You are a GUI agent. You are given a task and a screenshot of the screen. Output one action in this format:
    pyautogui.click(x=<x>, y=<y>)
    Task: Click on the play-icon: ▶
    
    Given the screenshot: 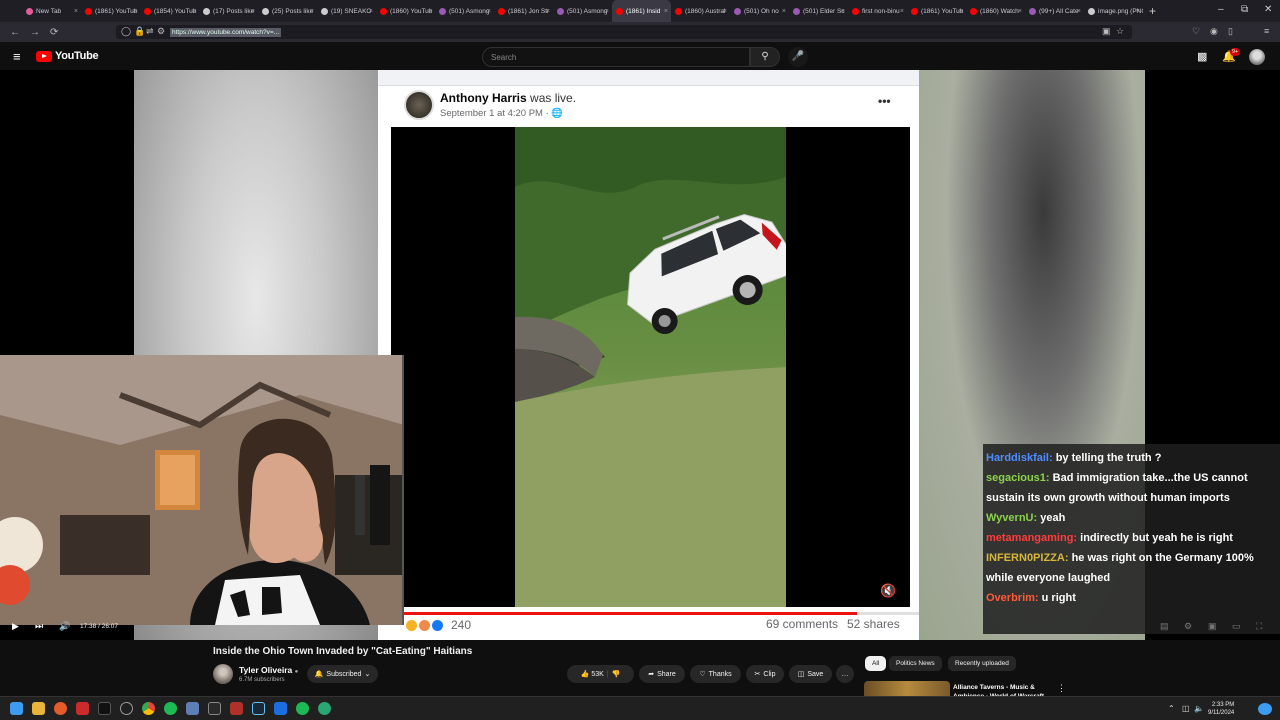 What is the action you would take?
    pyautogui.click(x=15, y=626)
    